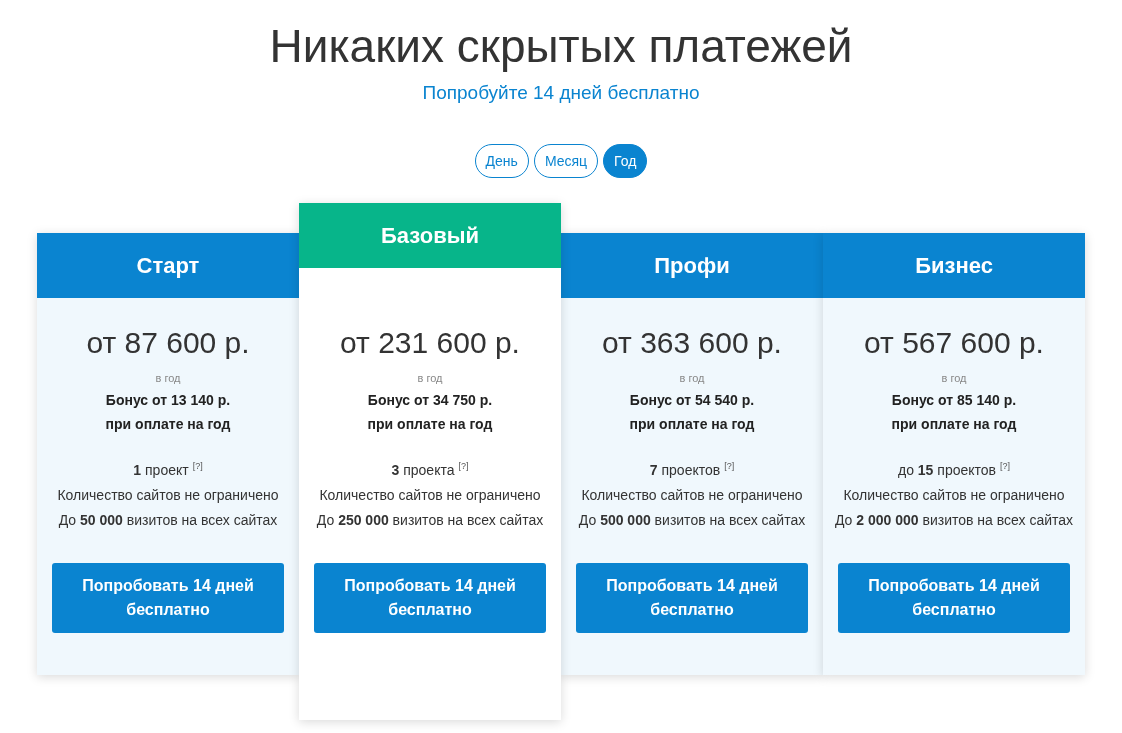  What do you see at coordinates (692, 343) in the screenshot?
I see `plan-price: от 363 600 р.` at bounding box center [692, 343].